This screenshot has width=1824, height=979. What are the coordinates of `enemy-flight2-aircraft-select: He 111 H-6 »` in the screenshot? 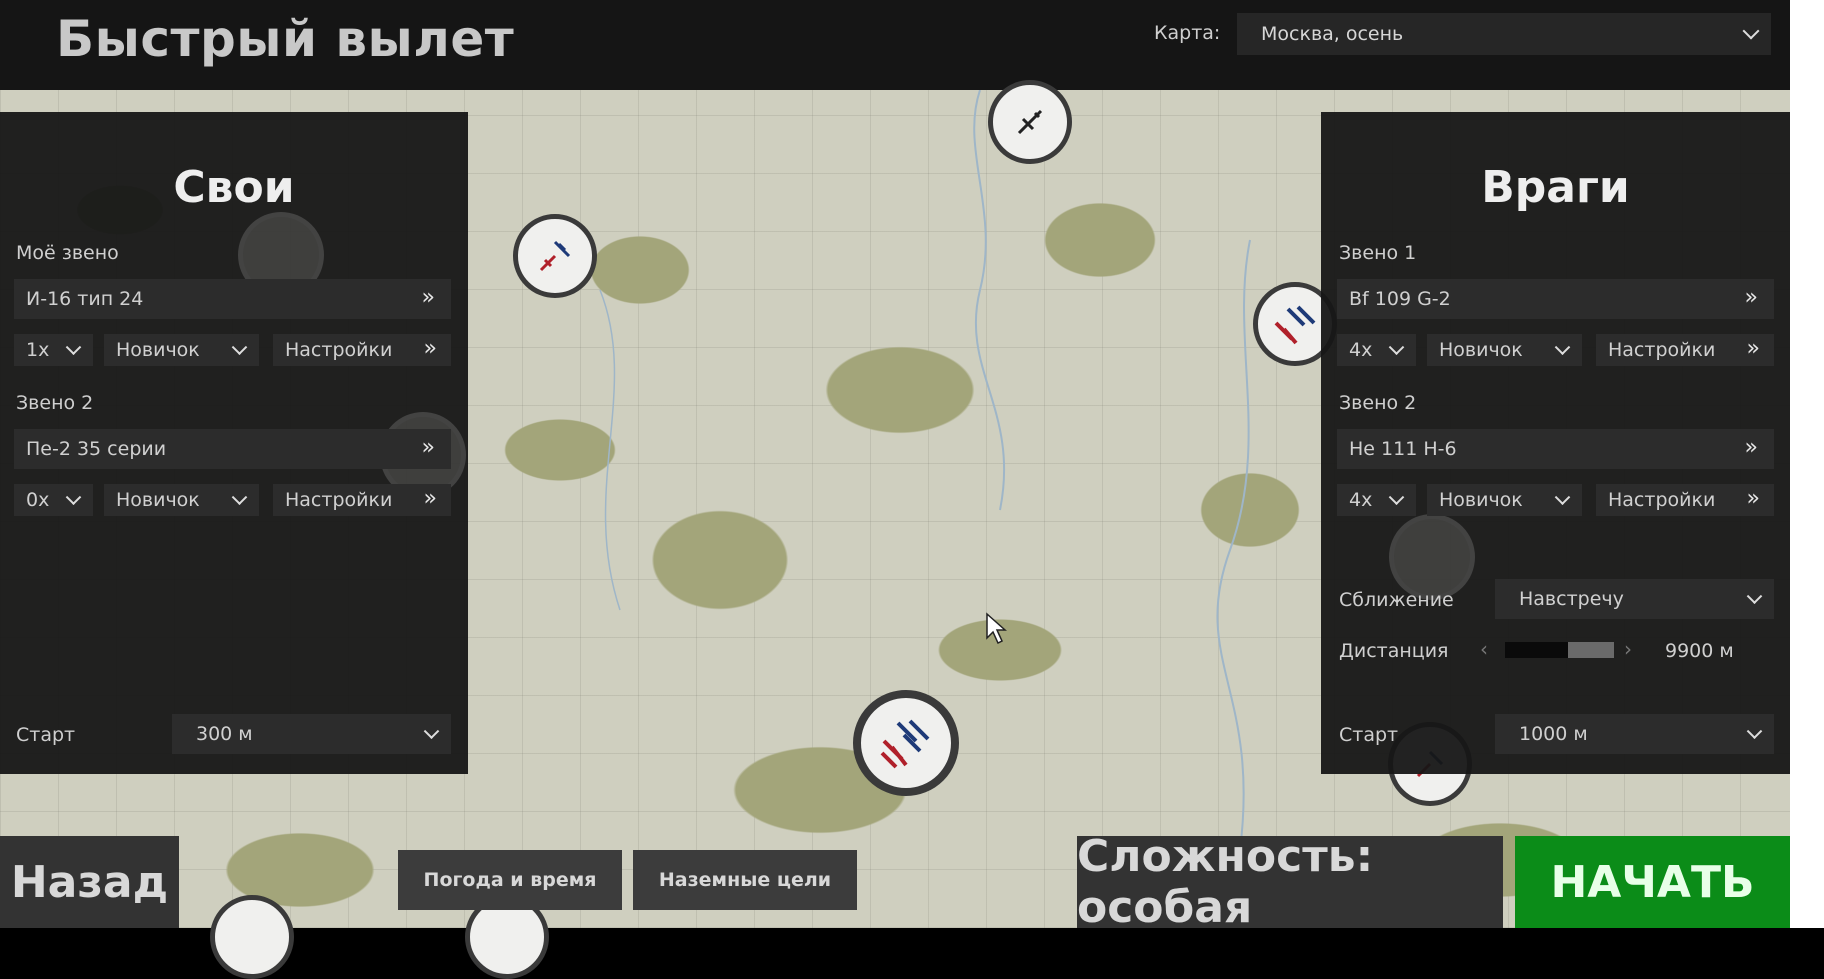 It's located at (1555, 449).